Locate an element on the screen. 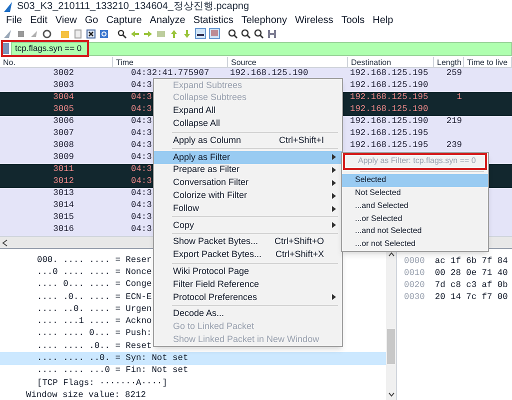  byte-offset: 0020 is located at coordinates (414, 285).